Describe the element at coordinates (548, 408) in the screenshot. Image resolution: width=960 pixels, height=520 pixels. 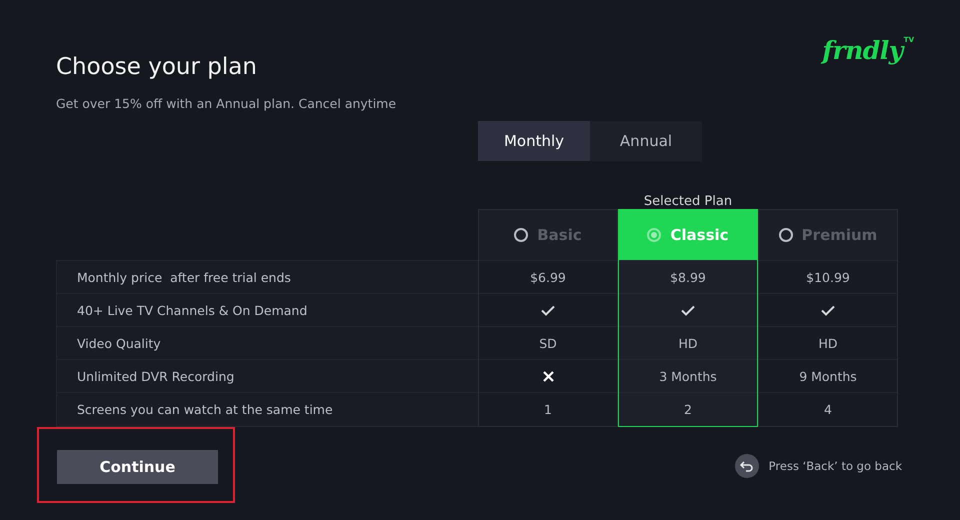
I see `table-cell: 1` at that location.